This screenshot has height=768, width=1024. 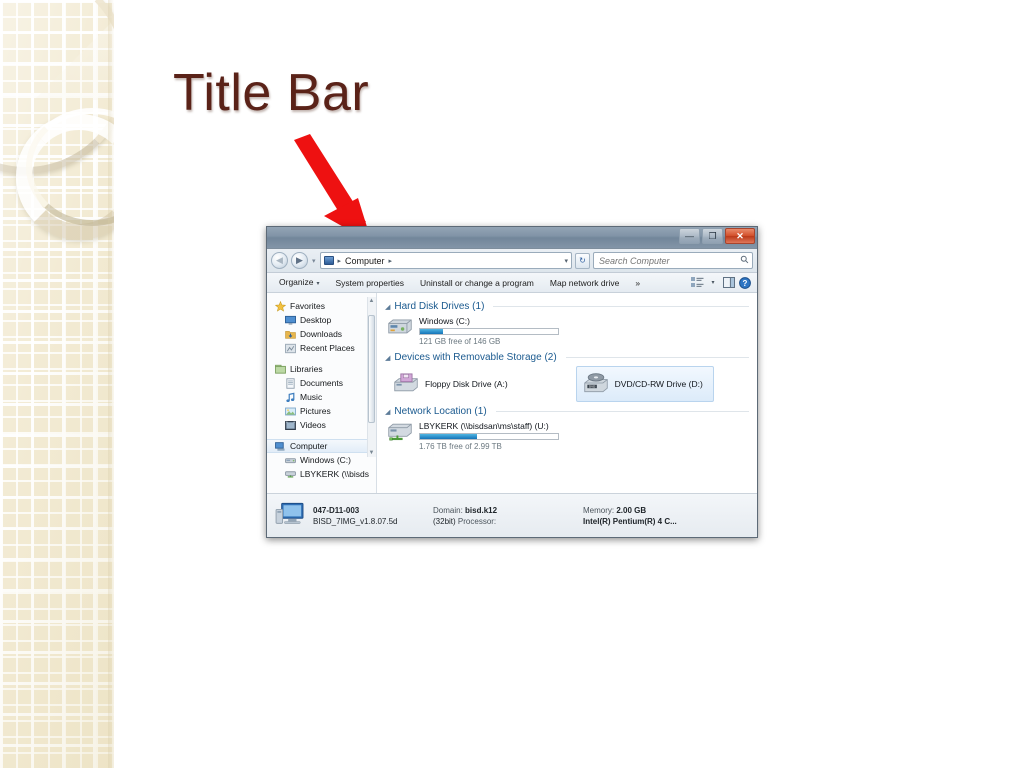 I want to click on computer-icon, so click(x=280, y=446).